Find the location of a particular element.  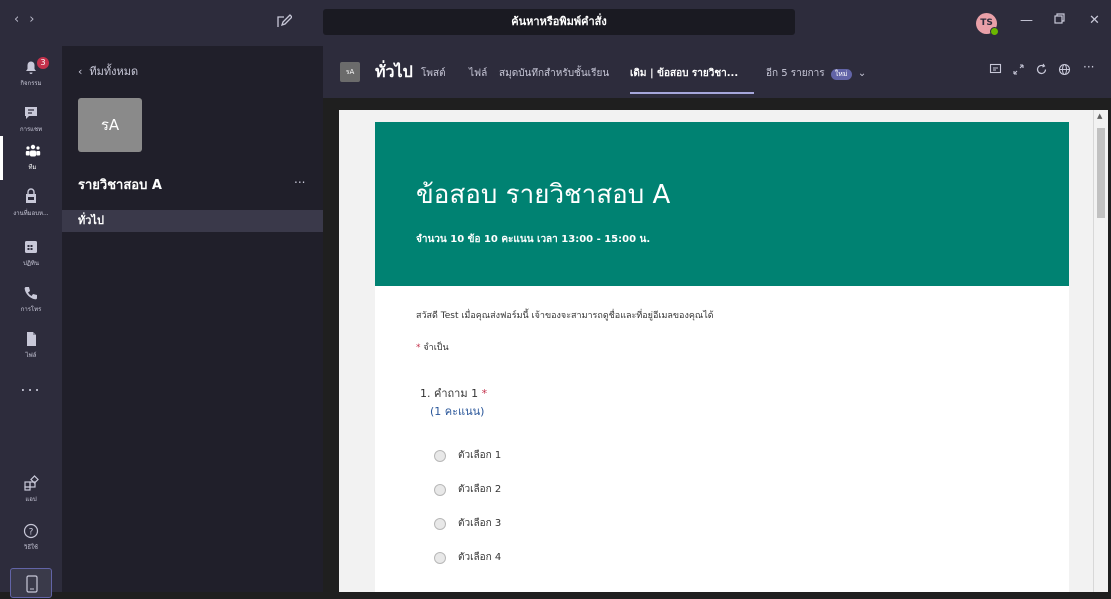

rail-label: แอป is located at coordinates (31, 499).